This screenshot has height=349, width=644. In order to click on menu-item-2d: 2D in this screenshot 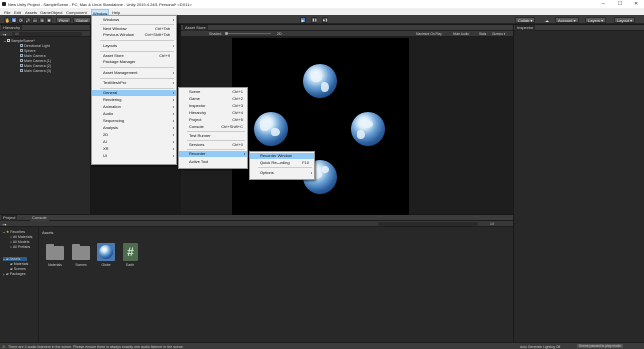, I will do `click(134, 135)`.